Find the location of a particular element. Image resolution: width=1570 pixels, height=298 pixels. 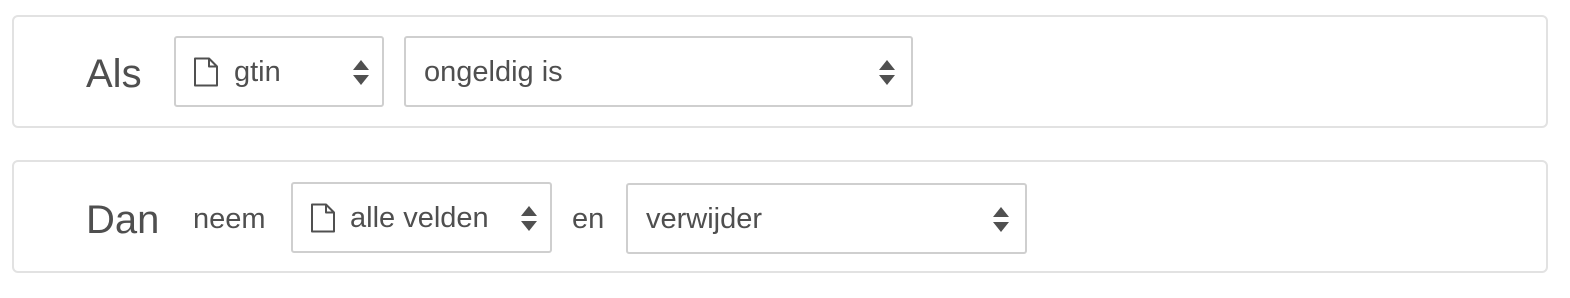

then-field-select: alle velden is located at coordinates (421, 217).